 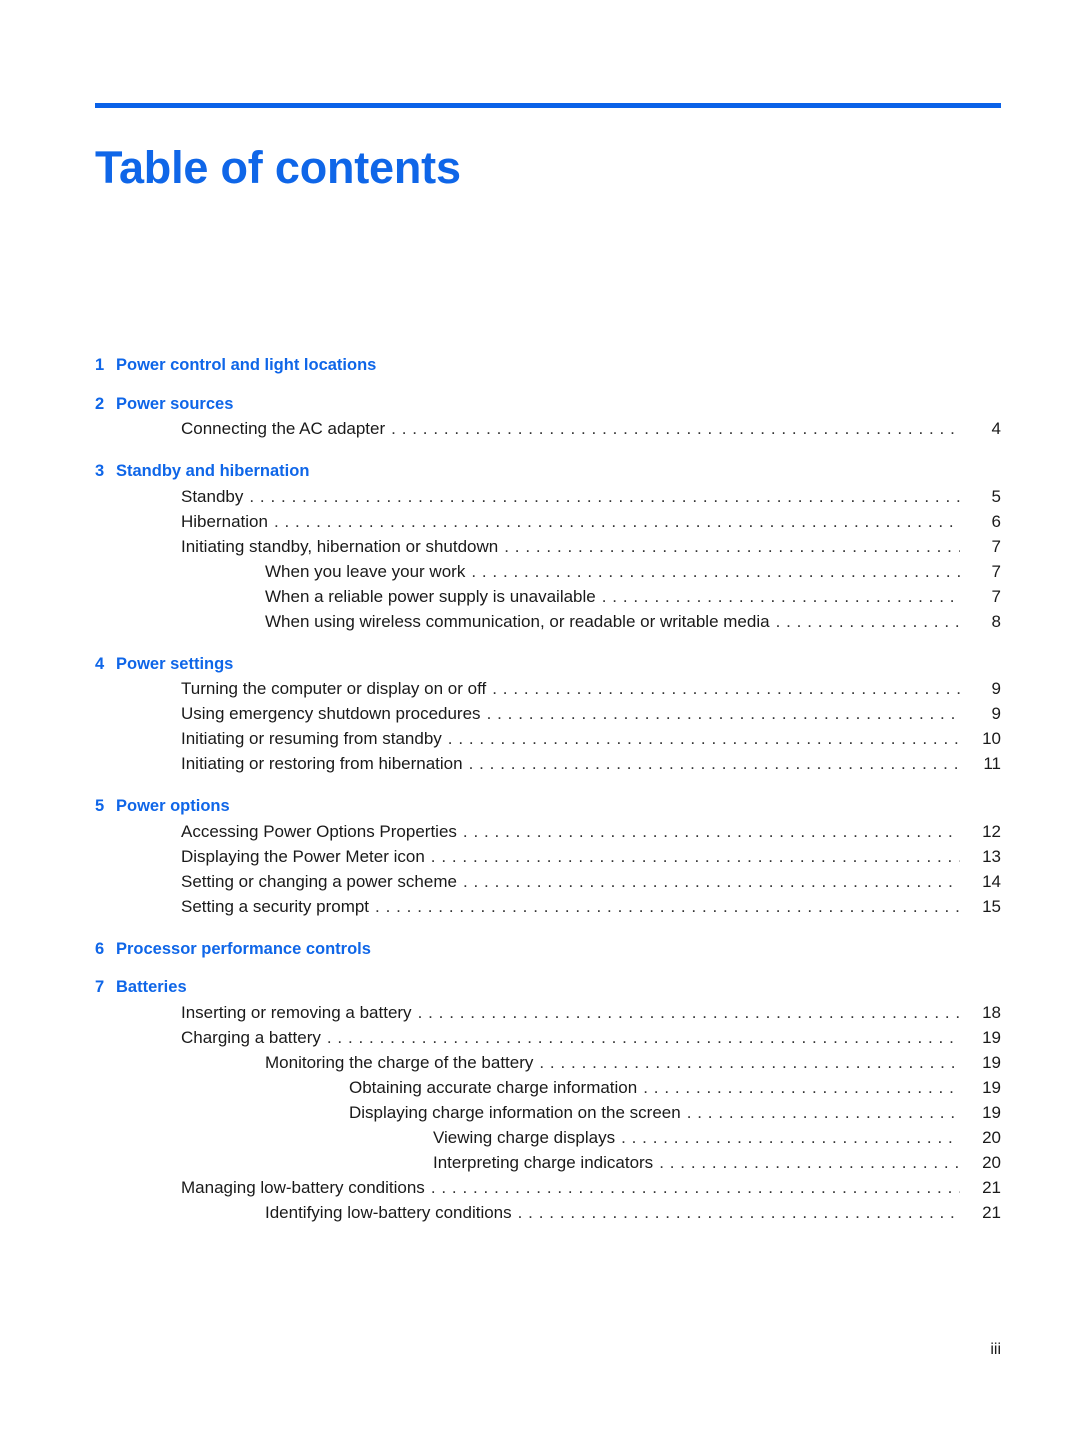 What do you see at coordinates (224, 521) in the screenshot?
I see `toc-entry-label: Hibernation` at bounding box center [224, 521].